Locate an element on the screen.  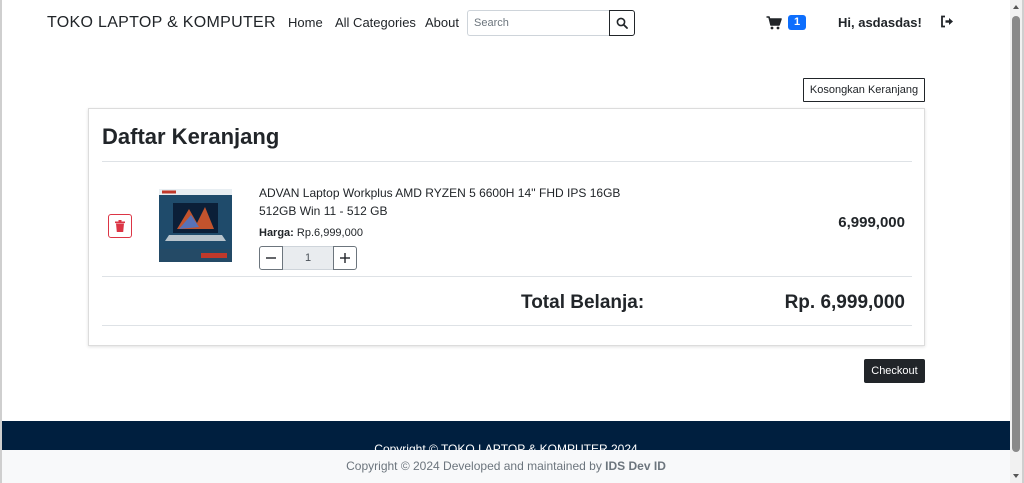
total-label: Total Belanja: is located at coordinates (583, 302).